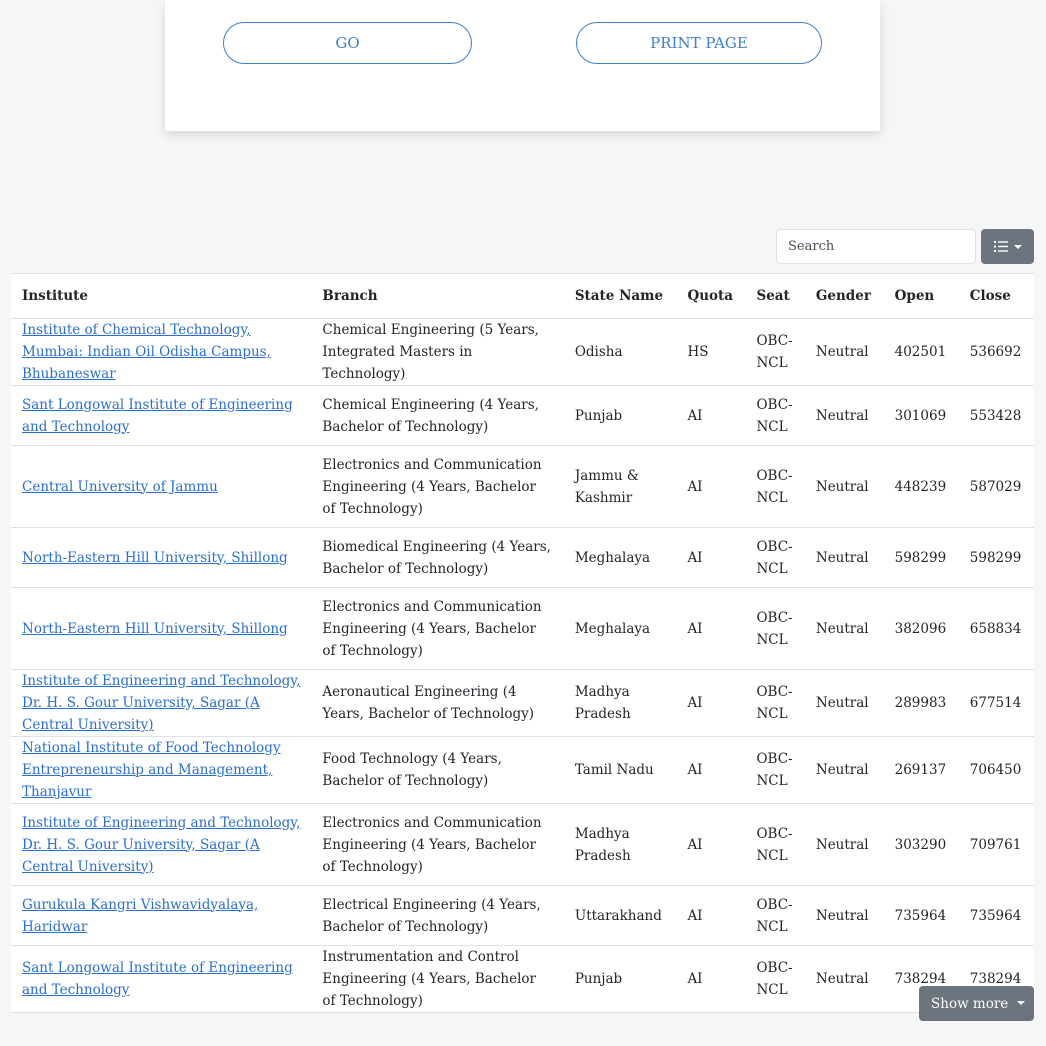 Image resolution: width=1046 pixels, height=1046 pixels. What do you see at coordinates (996, 915) in the screenshot?
I see `close-rank-cell: 735964` at bounding box center [996, 915].